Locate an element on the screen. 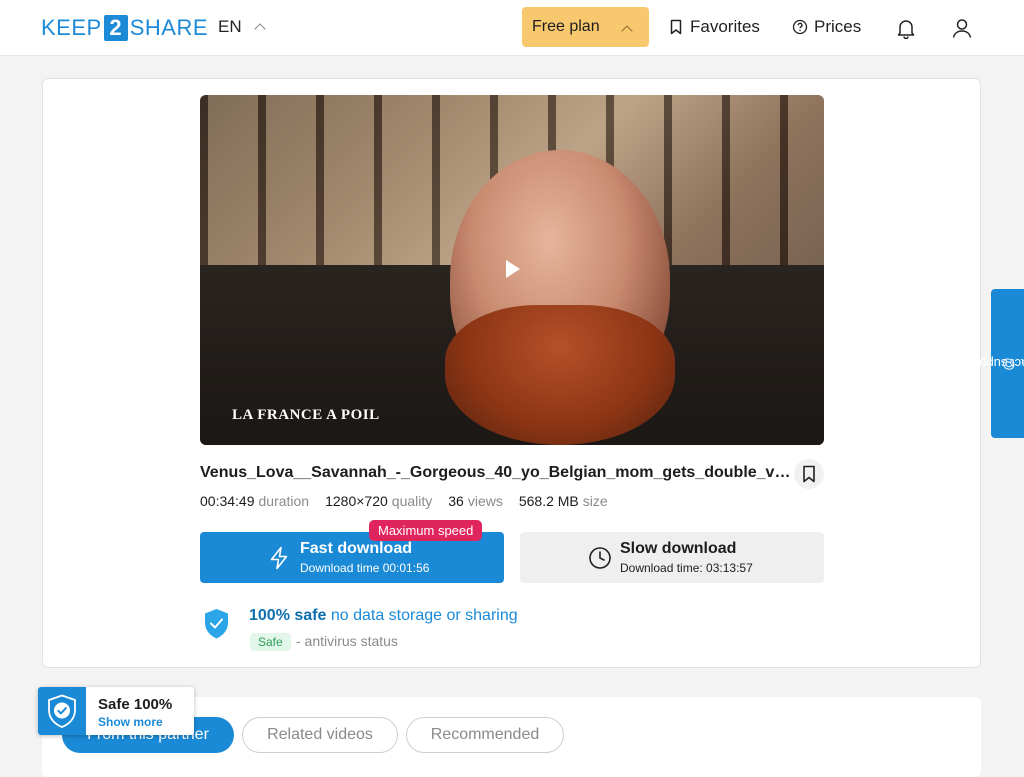 Image resolution: width=1024 pixels, height=777 pixels. plan-button: Free plan is located at coordinates (585, 27).